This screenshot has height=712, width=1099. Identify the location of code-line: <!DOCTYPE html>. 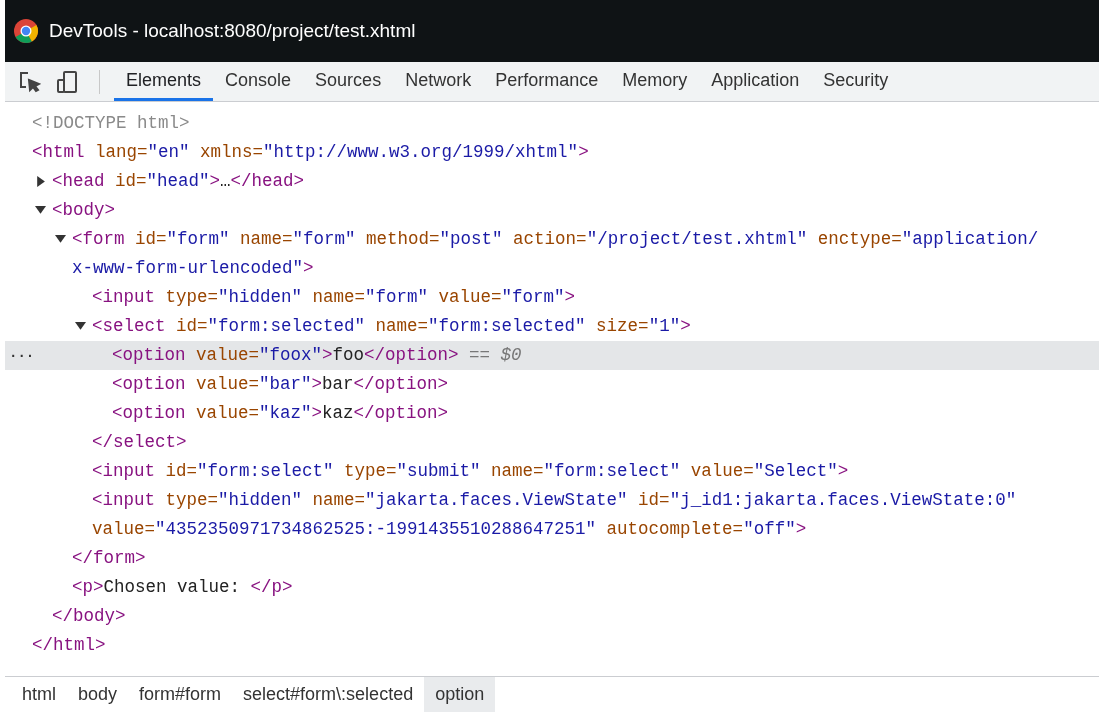
(111, 124).